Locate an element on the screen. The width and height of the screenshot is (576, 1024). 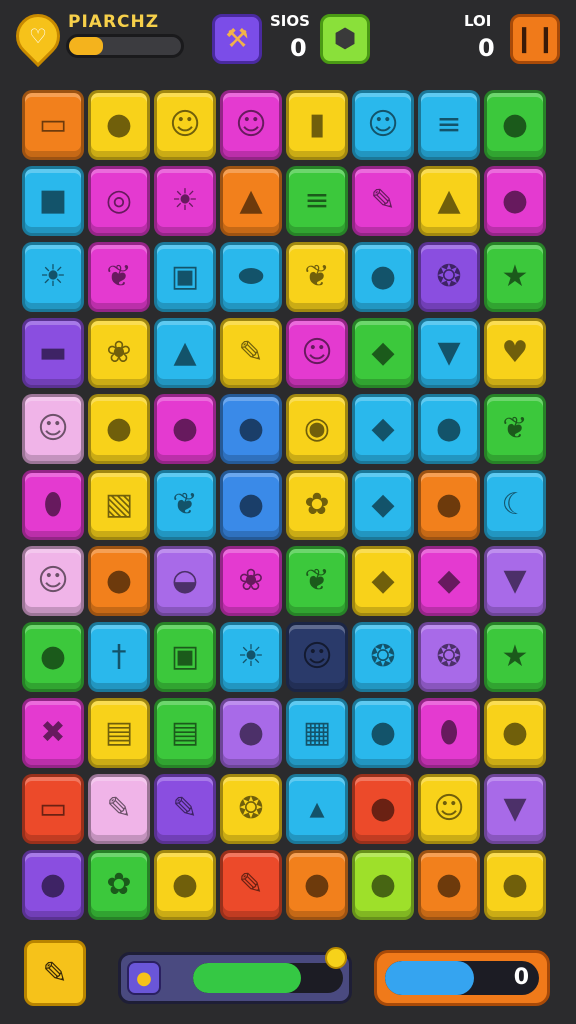
flower-icon: ✿ is located at coordinates (317, 504).